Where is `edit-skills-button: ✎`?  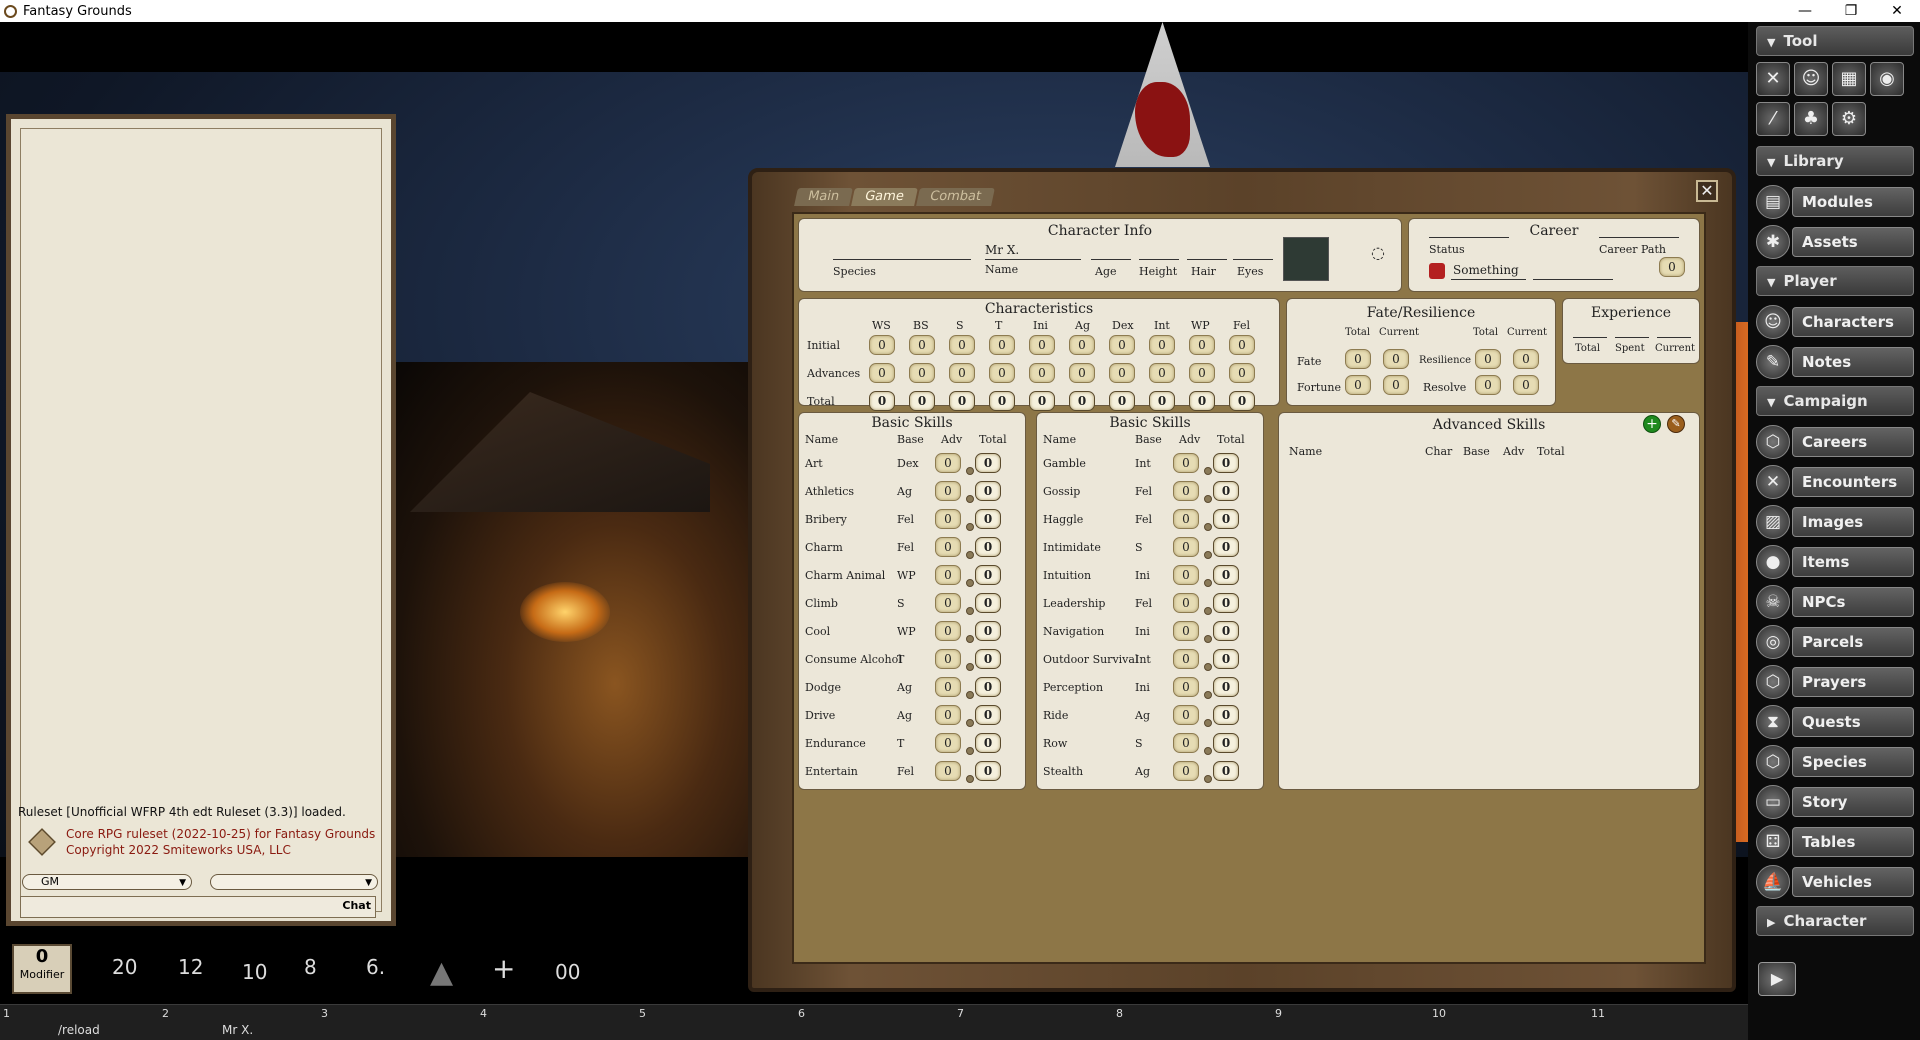 edit-skills-button: ✎ is located at coordinates (1676, 424).